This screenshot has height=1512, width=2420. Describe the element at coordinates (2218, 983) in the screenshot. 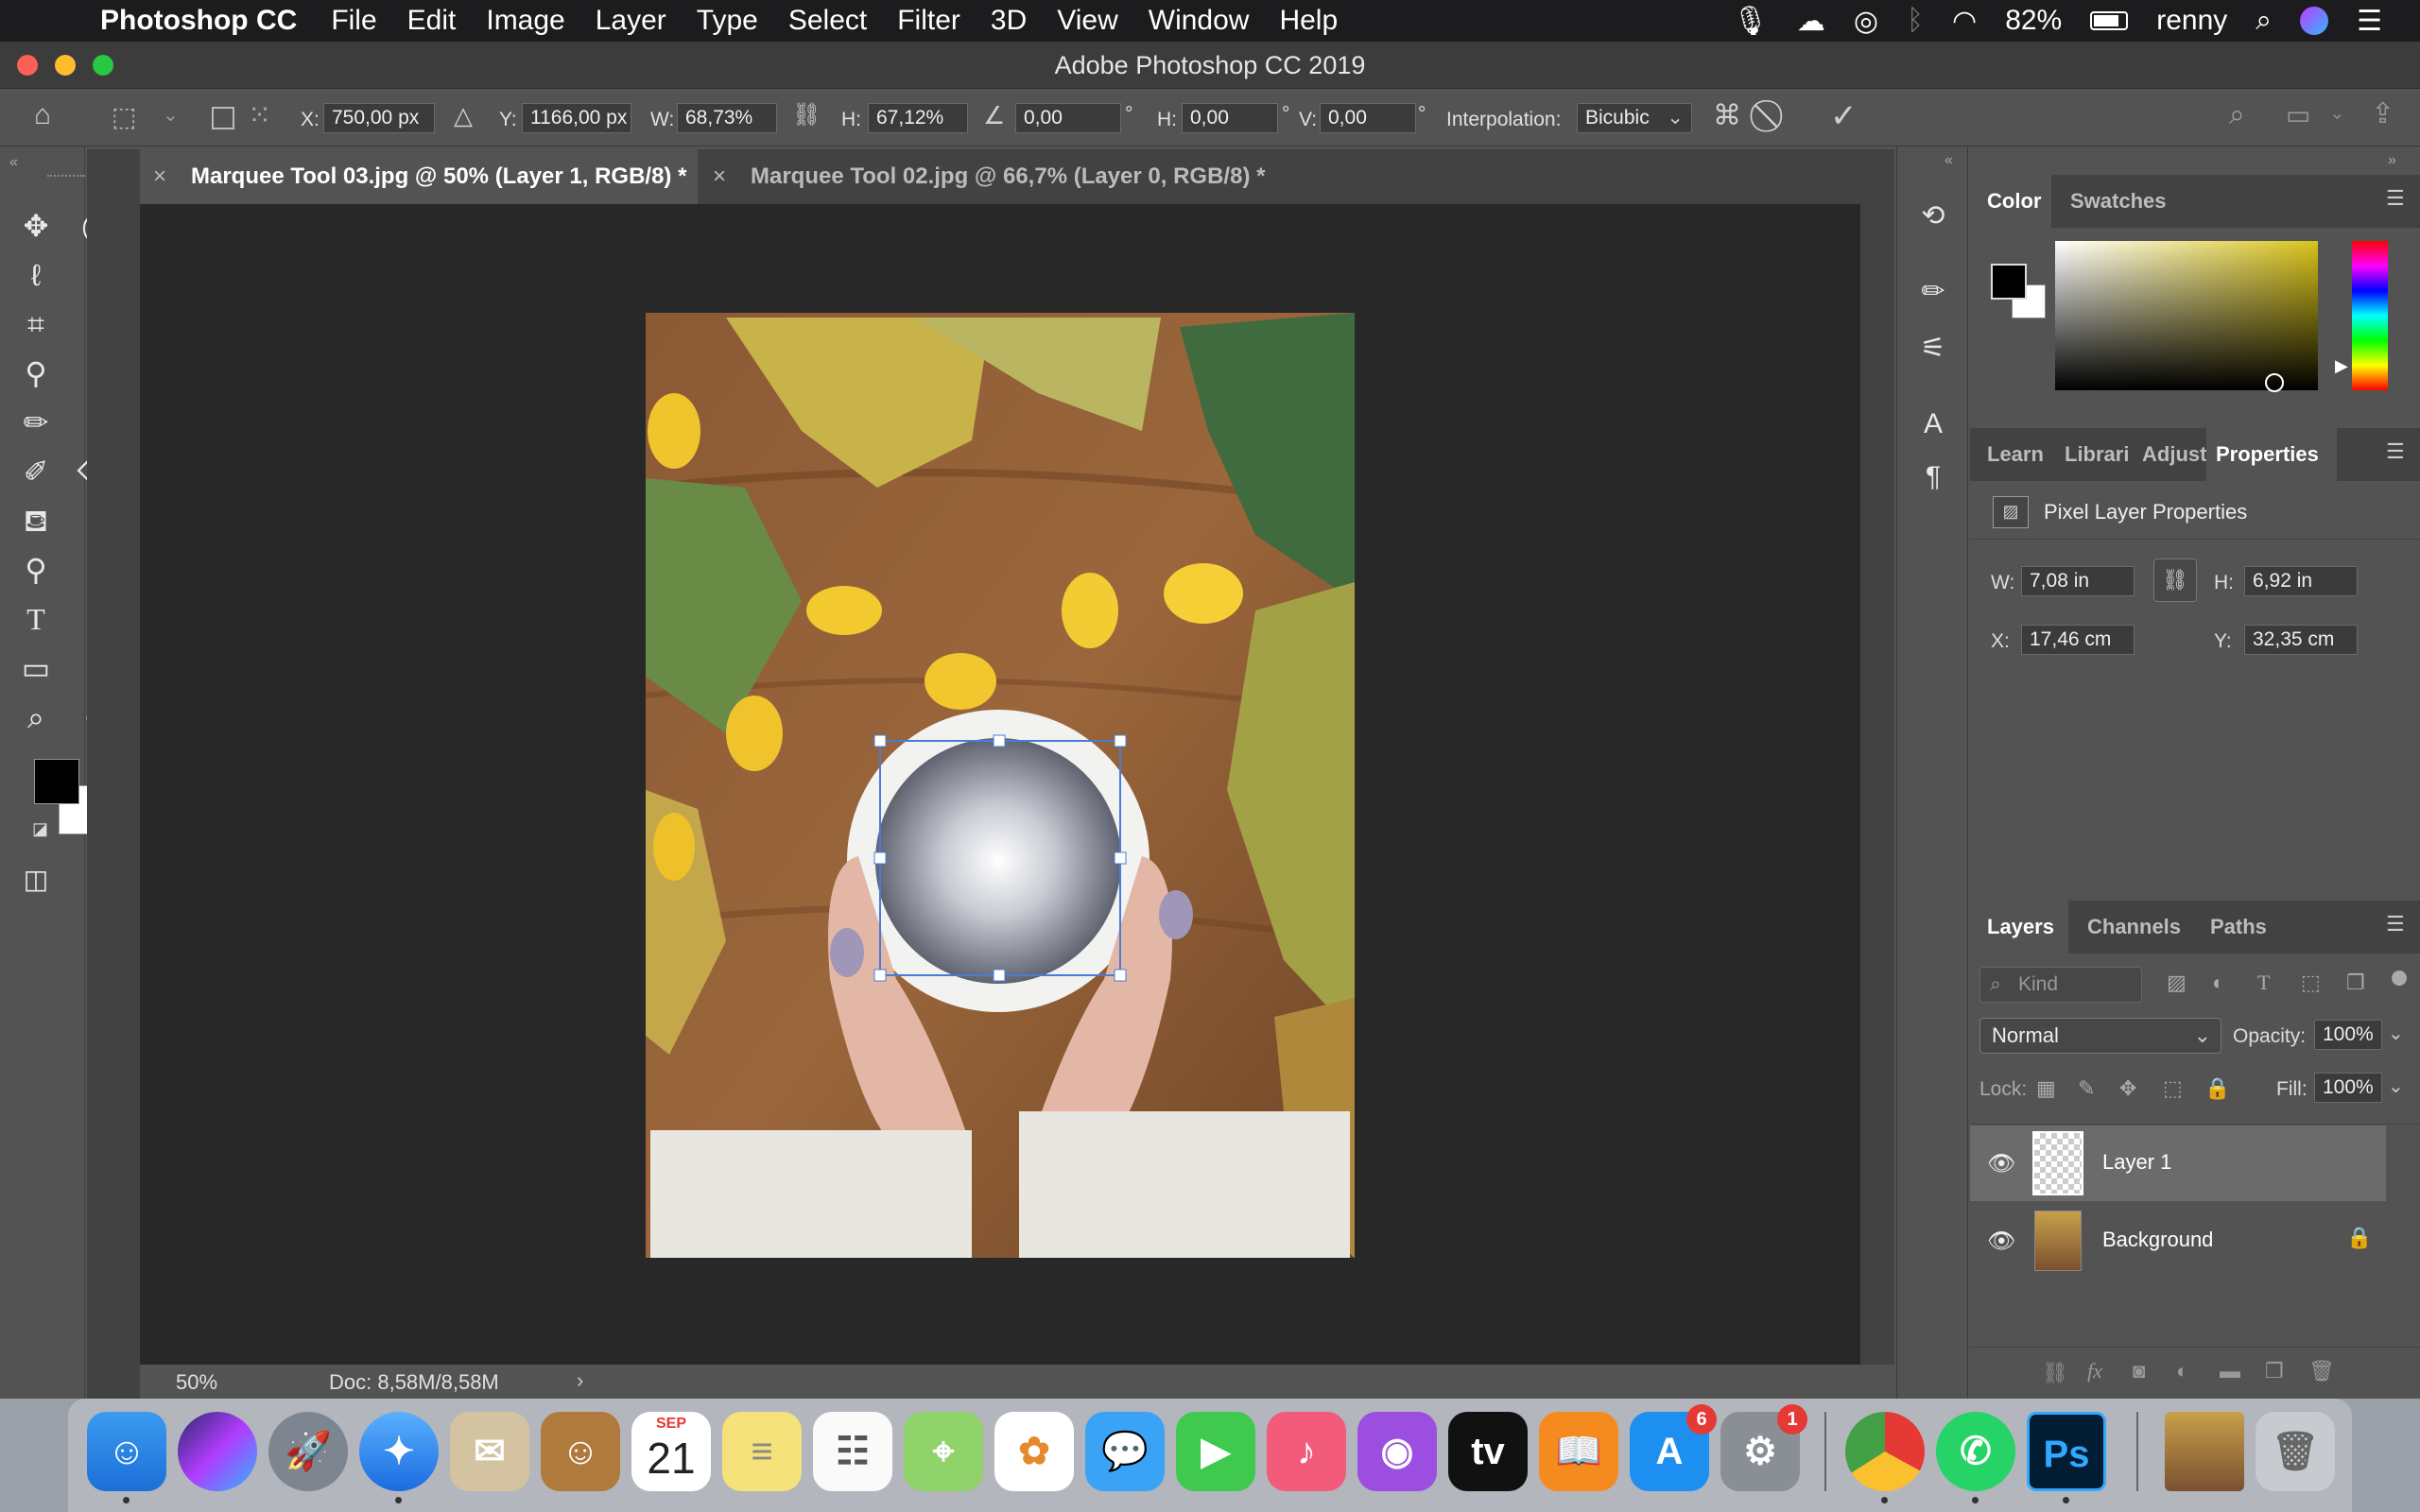

I see `filter-adjustment-icon: ◐` at that location.